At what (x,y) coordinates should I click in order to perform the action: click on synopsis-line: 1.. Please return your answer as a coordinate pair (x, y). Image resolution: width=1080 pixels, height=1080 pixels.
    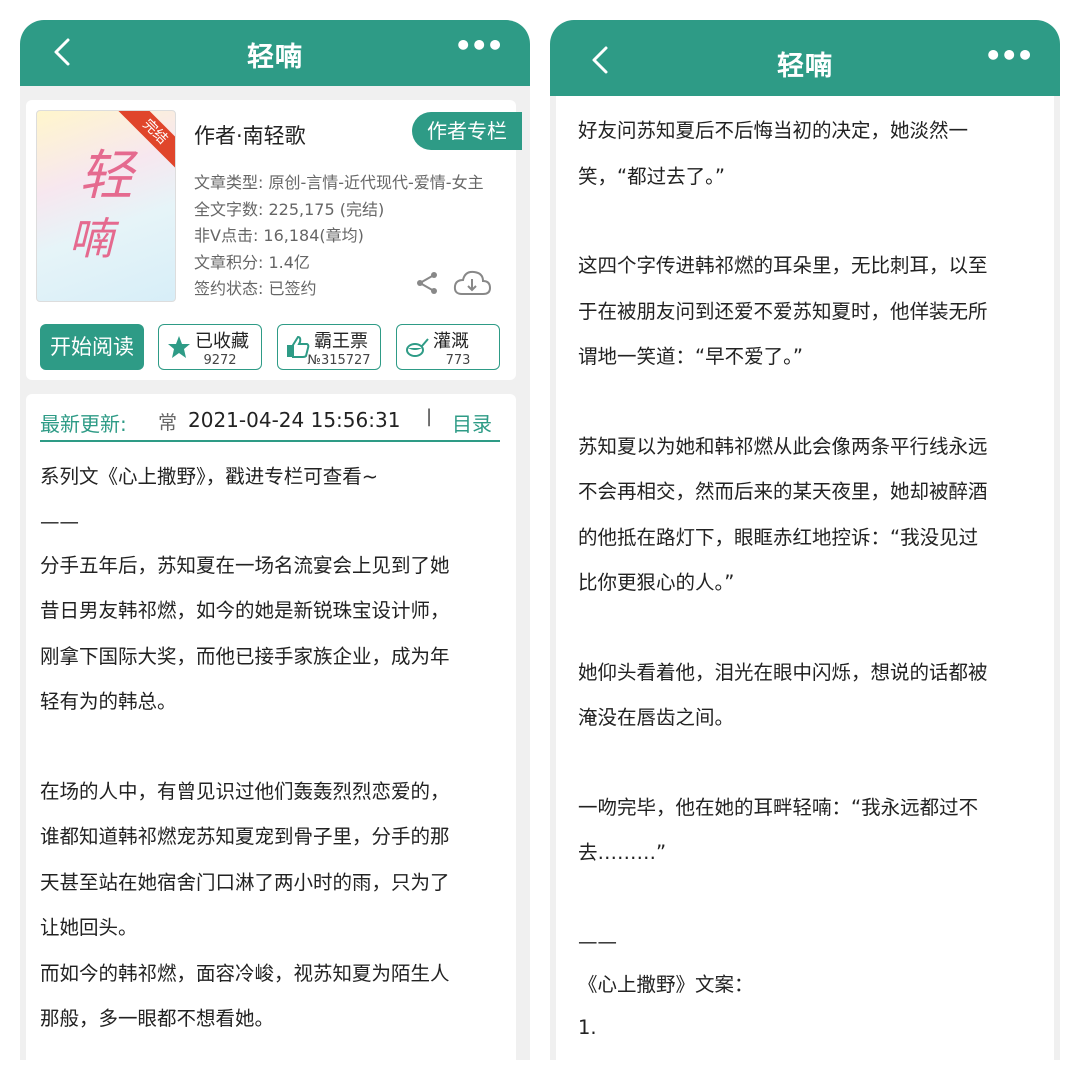
    Looking at the image, I should click on (587, 1027).